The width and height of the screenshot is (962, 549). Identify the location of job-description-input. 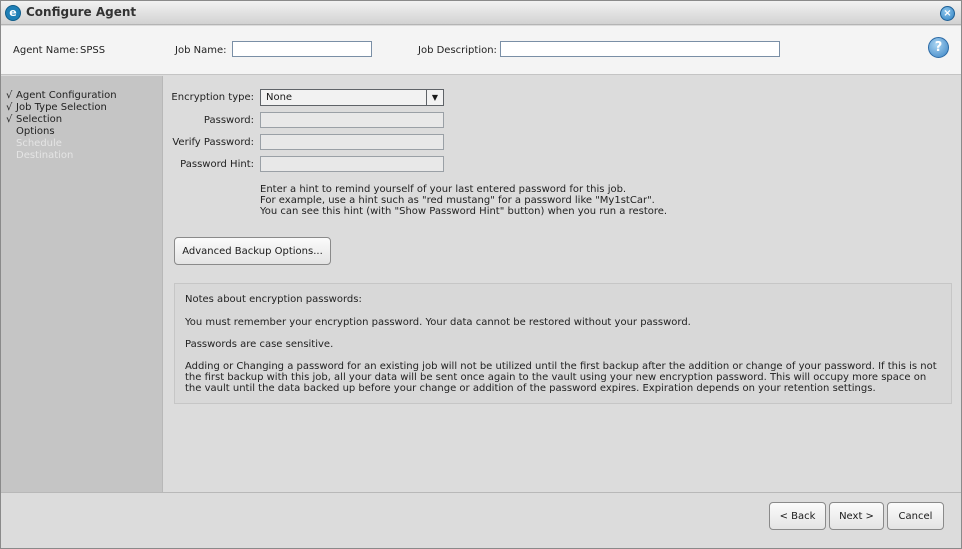
(640, 49).